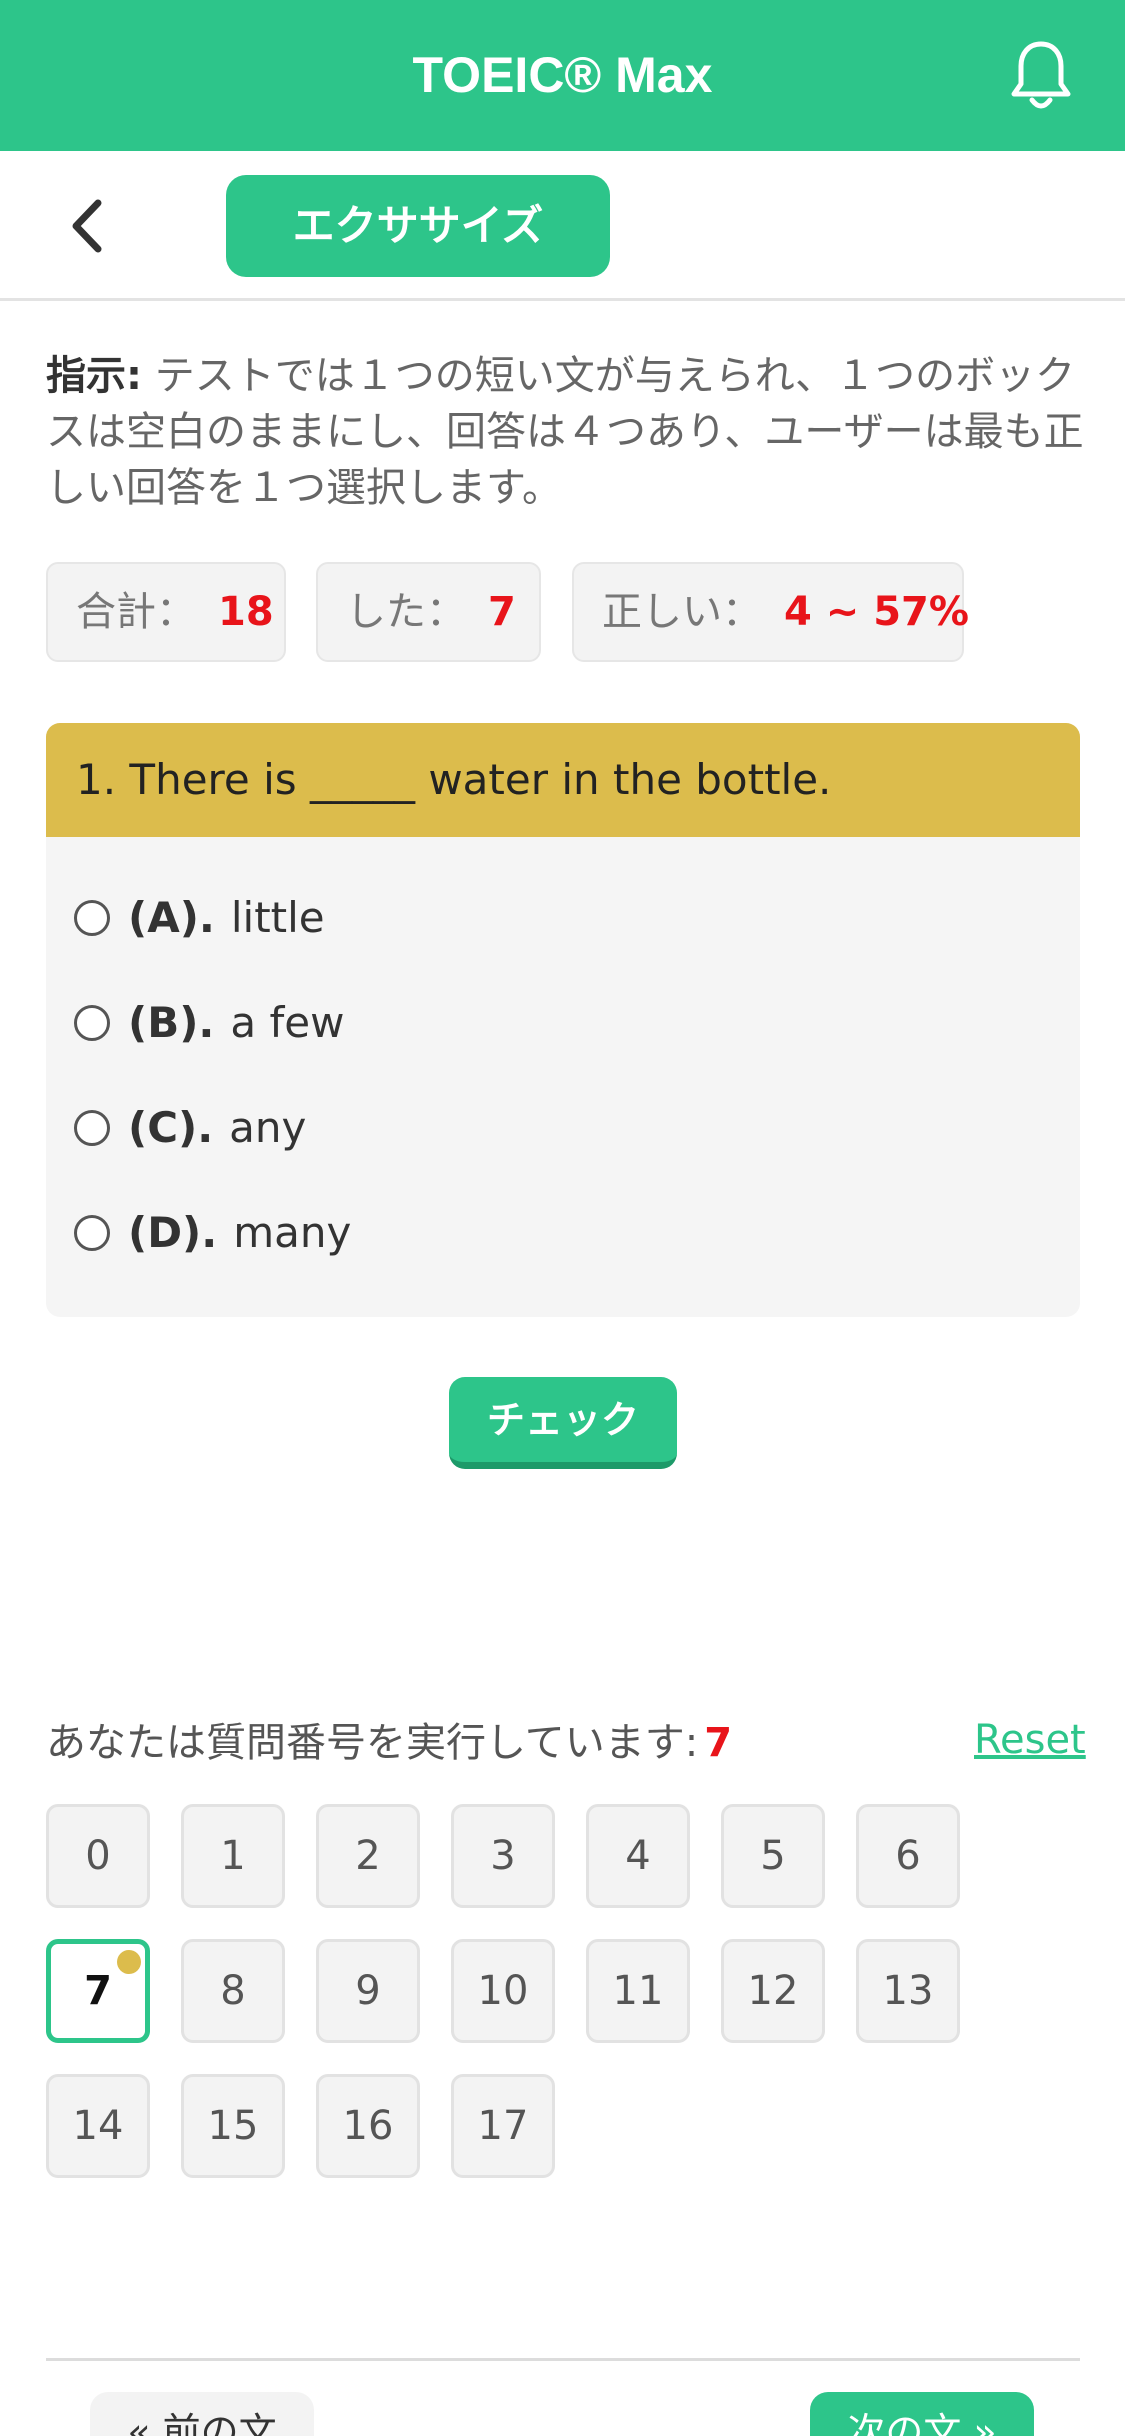 Image resolution: width=1125 pixels, height=2436 pixels. I want to click on current-question-indicator: あなたは質問番号を実行しています: 7, so click(389, 1743).